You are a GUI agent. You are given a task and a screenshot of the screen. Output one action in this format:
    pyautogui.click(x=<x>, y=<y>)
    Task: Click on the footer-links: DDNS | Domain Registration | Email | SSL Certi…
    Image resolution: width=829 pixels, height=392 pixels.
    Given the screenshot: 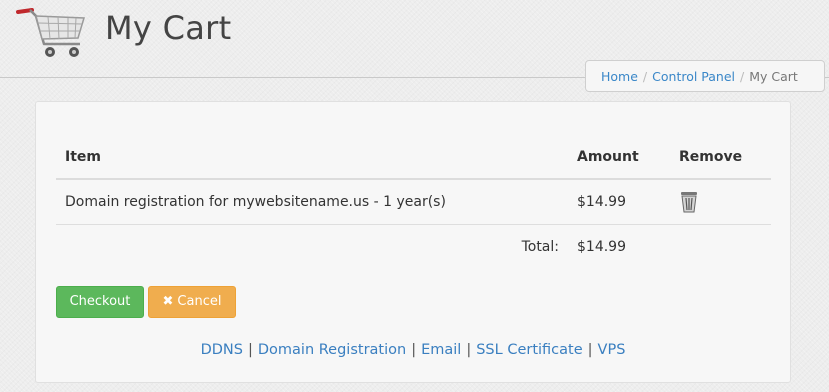 What is the action you would take?
    pyautogui.click(x=413, y=350)
    